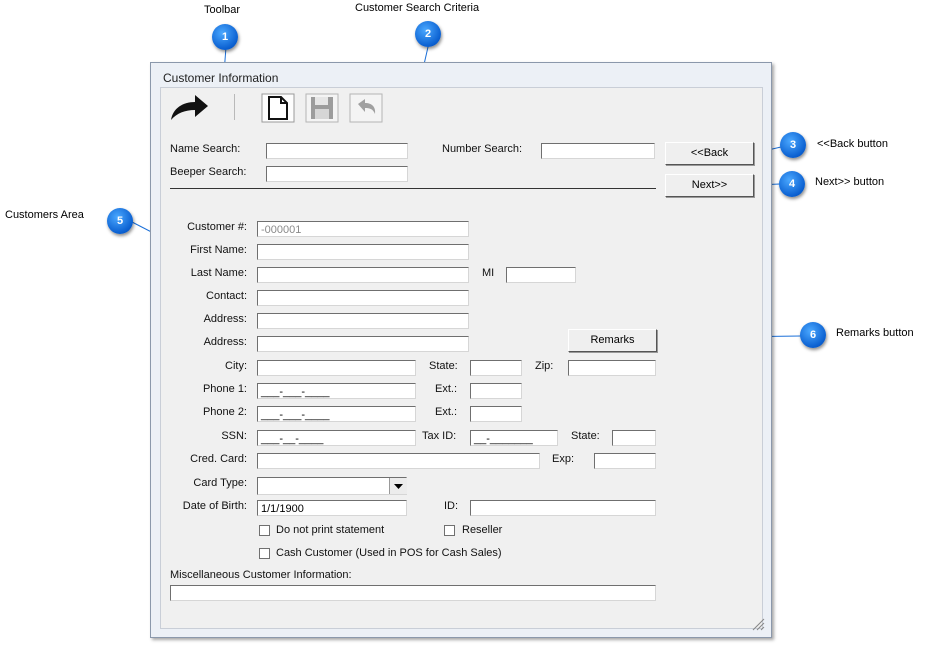 This screenshot has height=649, width=934. I want to click on state-label: State:, so click(443, 366).